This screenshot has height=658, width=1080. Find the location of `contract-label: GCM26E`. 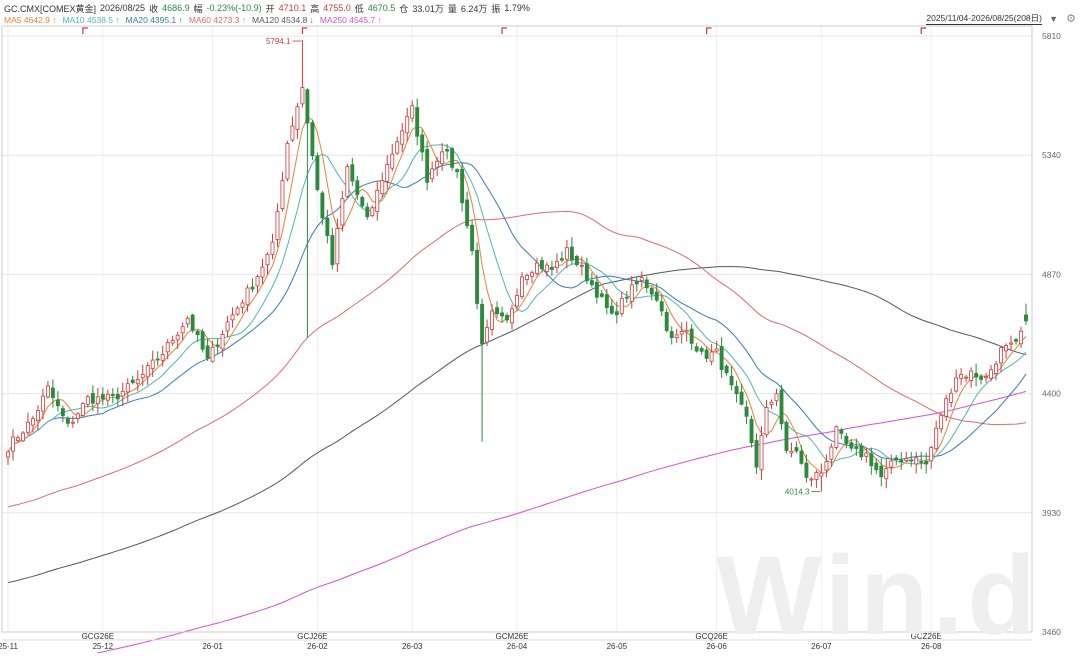

contract-label: GCM26E is located at coordinates (512, 636).